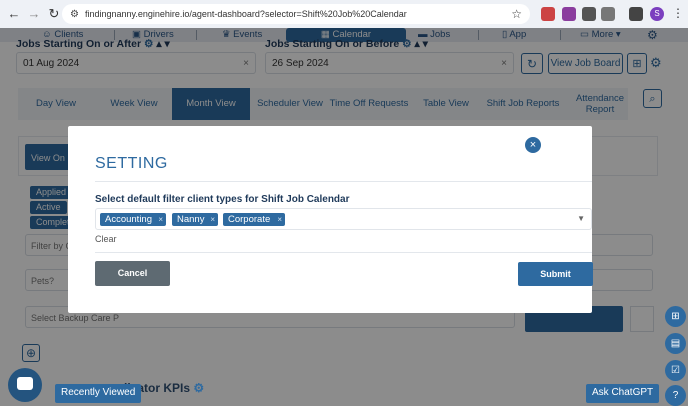  I want to click on org-chart-icon: ⊞, so click(675, 316).